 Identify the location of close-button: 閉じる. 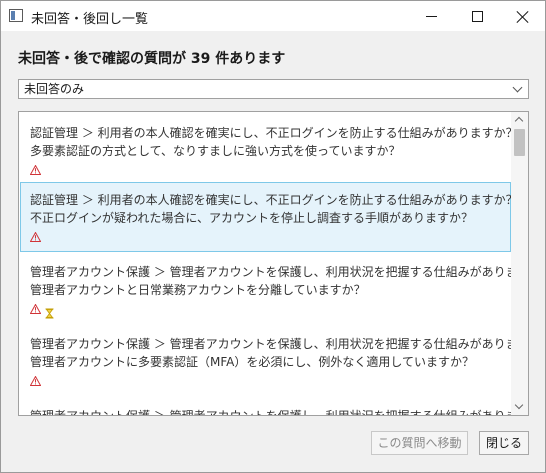
(504, 443).